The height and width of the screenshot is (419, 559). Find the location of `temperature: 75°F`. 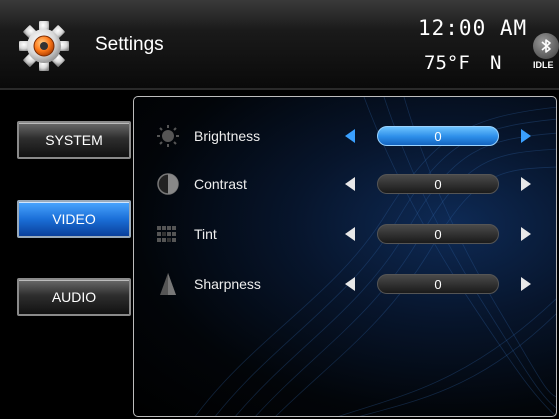

temperature: 75°F is located at coordinates (447, 63).